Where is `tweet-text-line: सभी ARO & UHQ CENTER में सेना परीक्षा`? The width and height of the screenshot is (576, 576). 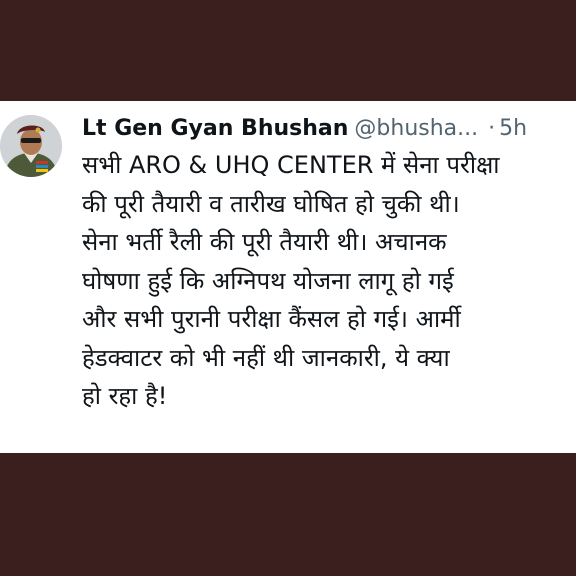 tweet-text-line: सभी ARO & UHQ CENTER में सेना परीक्षा is located at coordinates (291, 165).